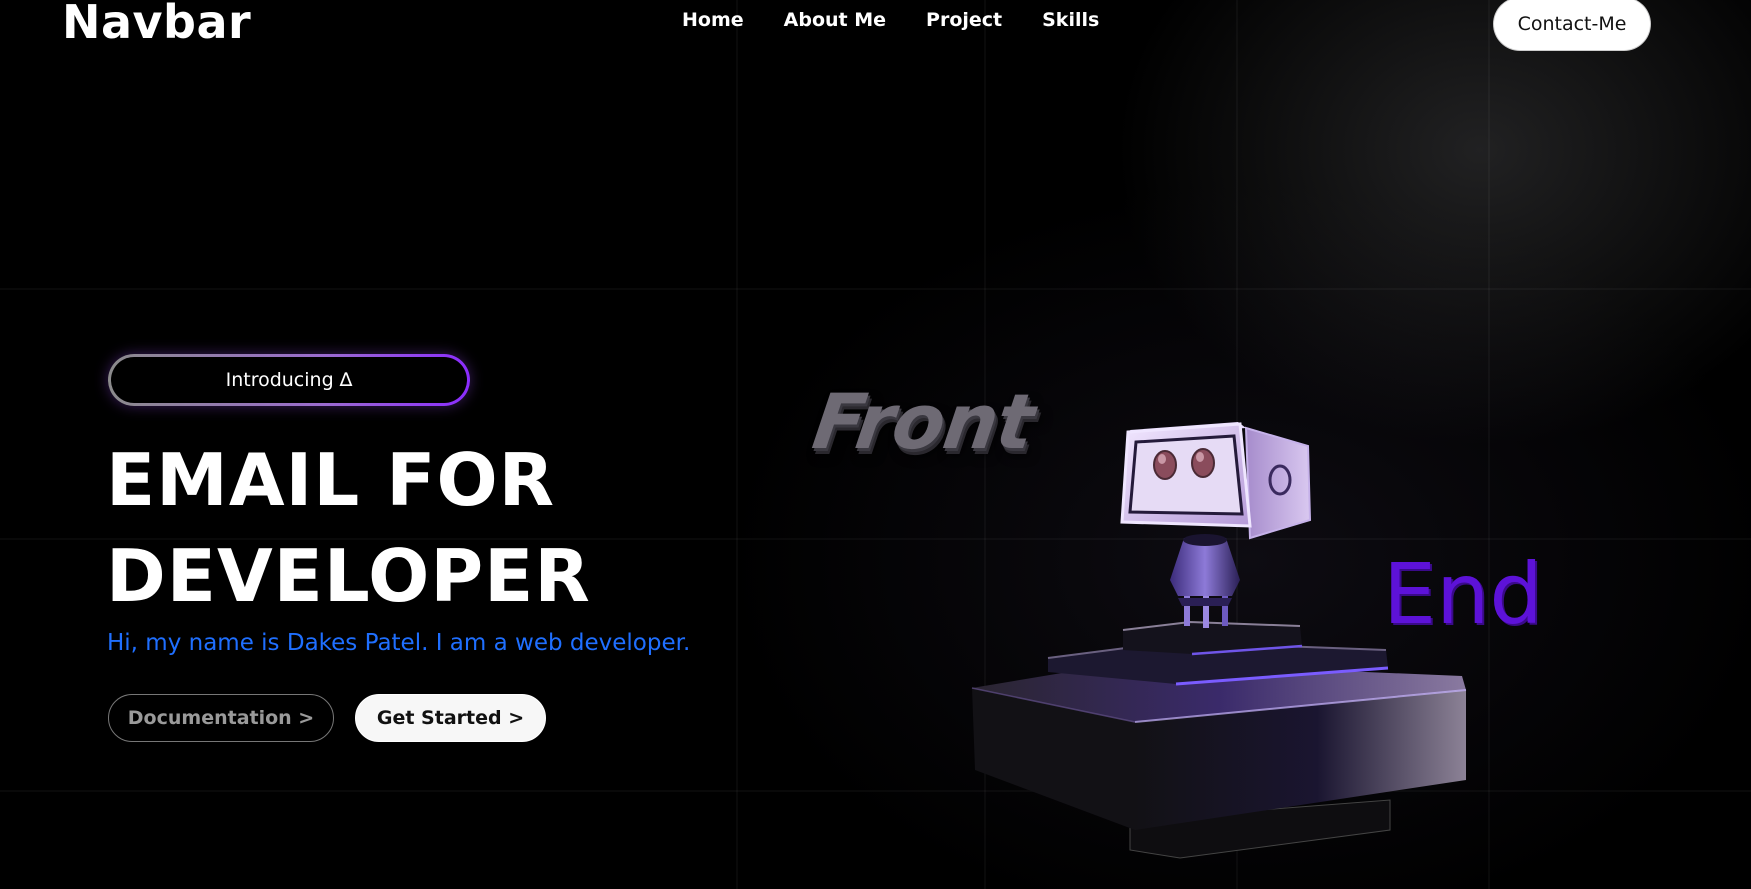  I want to click on robot-pedestal-illustration, so click(1219, 640).